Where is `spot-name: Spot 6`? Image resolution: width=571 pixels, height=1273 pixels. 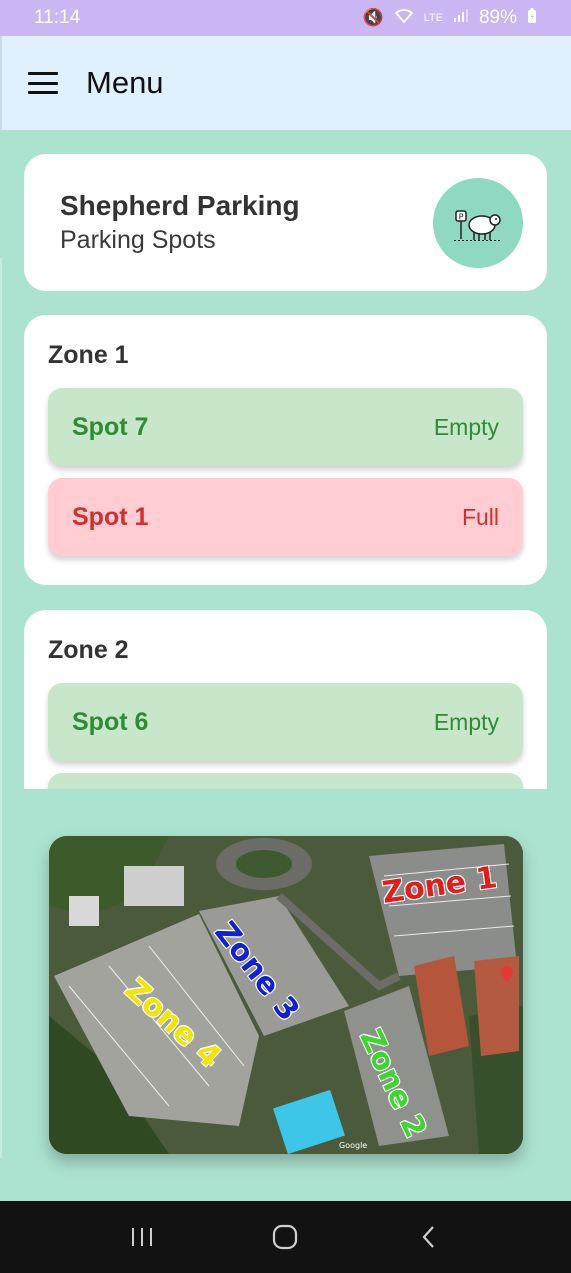 spot-name: Spot 6 is located at coordinates (110, 721).